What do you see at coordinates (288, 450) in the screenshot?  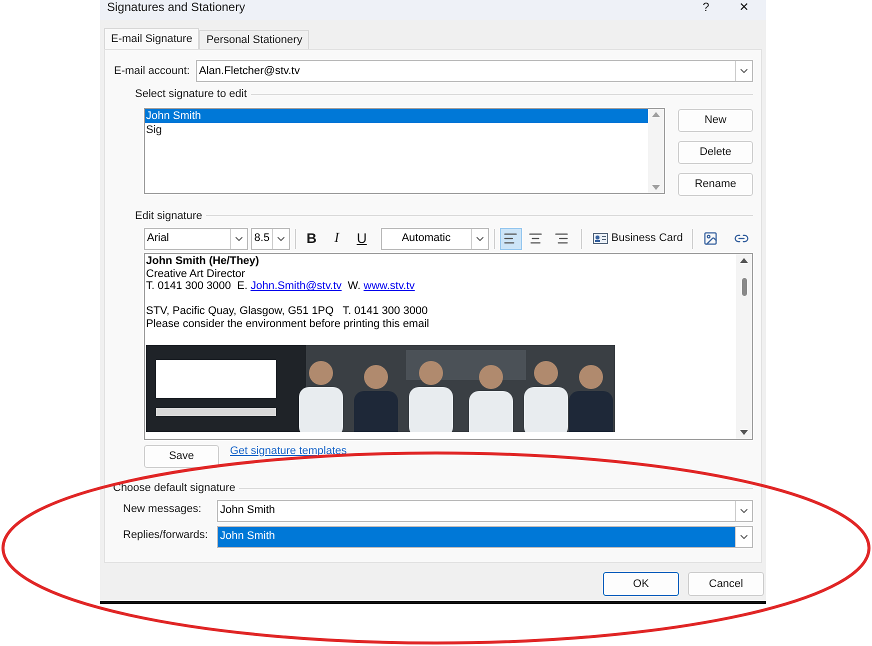 I see `templates-link: Get signature templates` at bounding box center [288, 450].